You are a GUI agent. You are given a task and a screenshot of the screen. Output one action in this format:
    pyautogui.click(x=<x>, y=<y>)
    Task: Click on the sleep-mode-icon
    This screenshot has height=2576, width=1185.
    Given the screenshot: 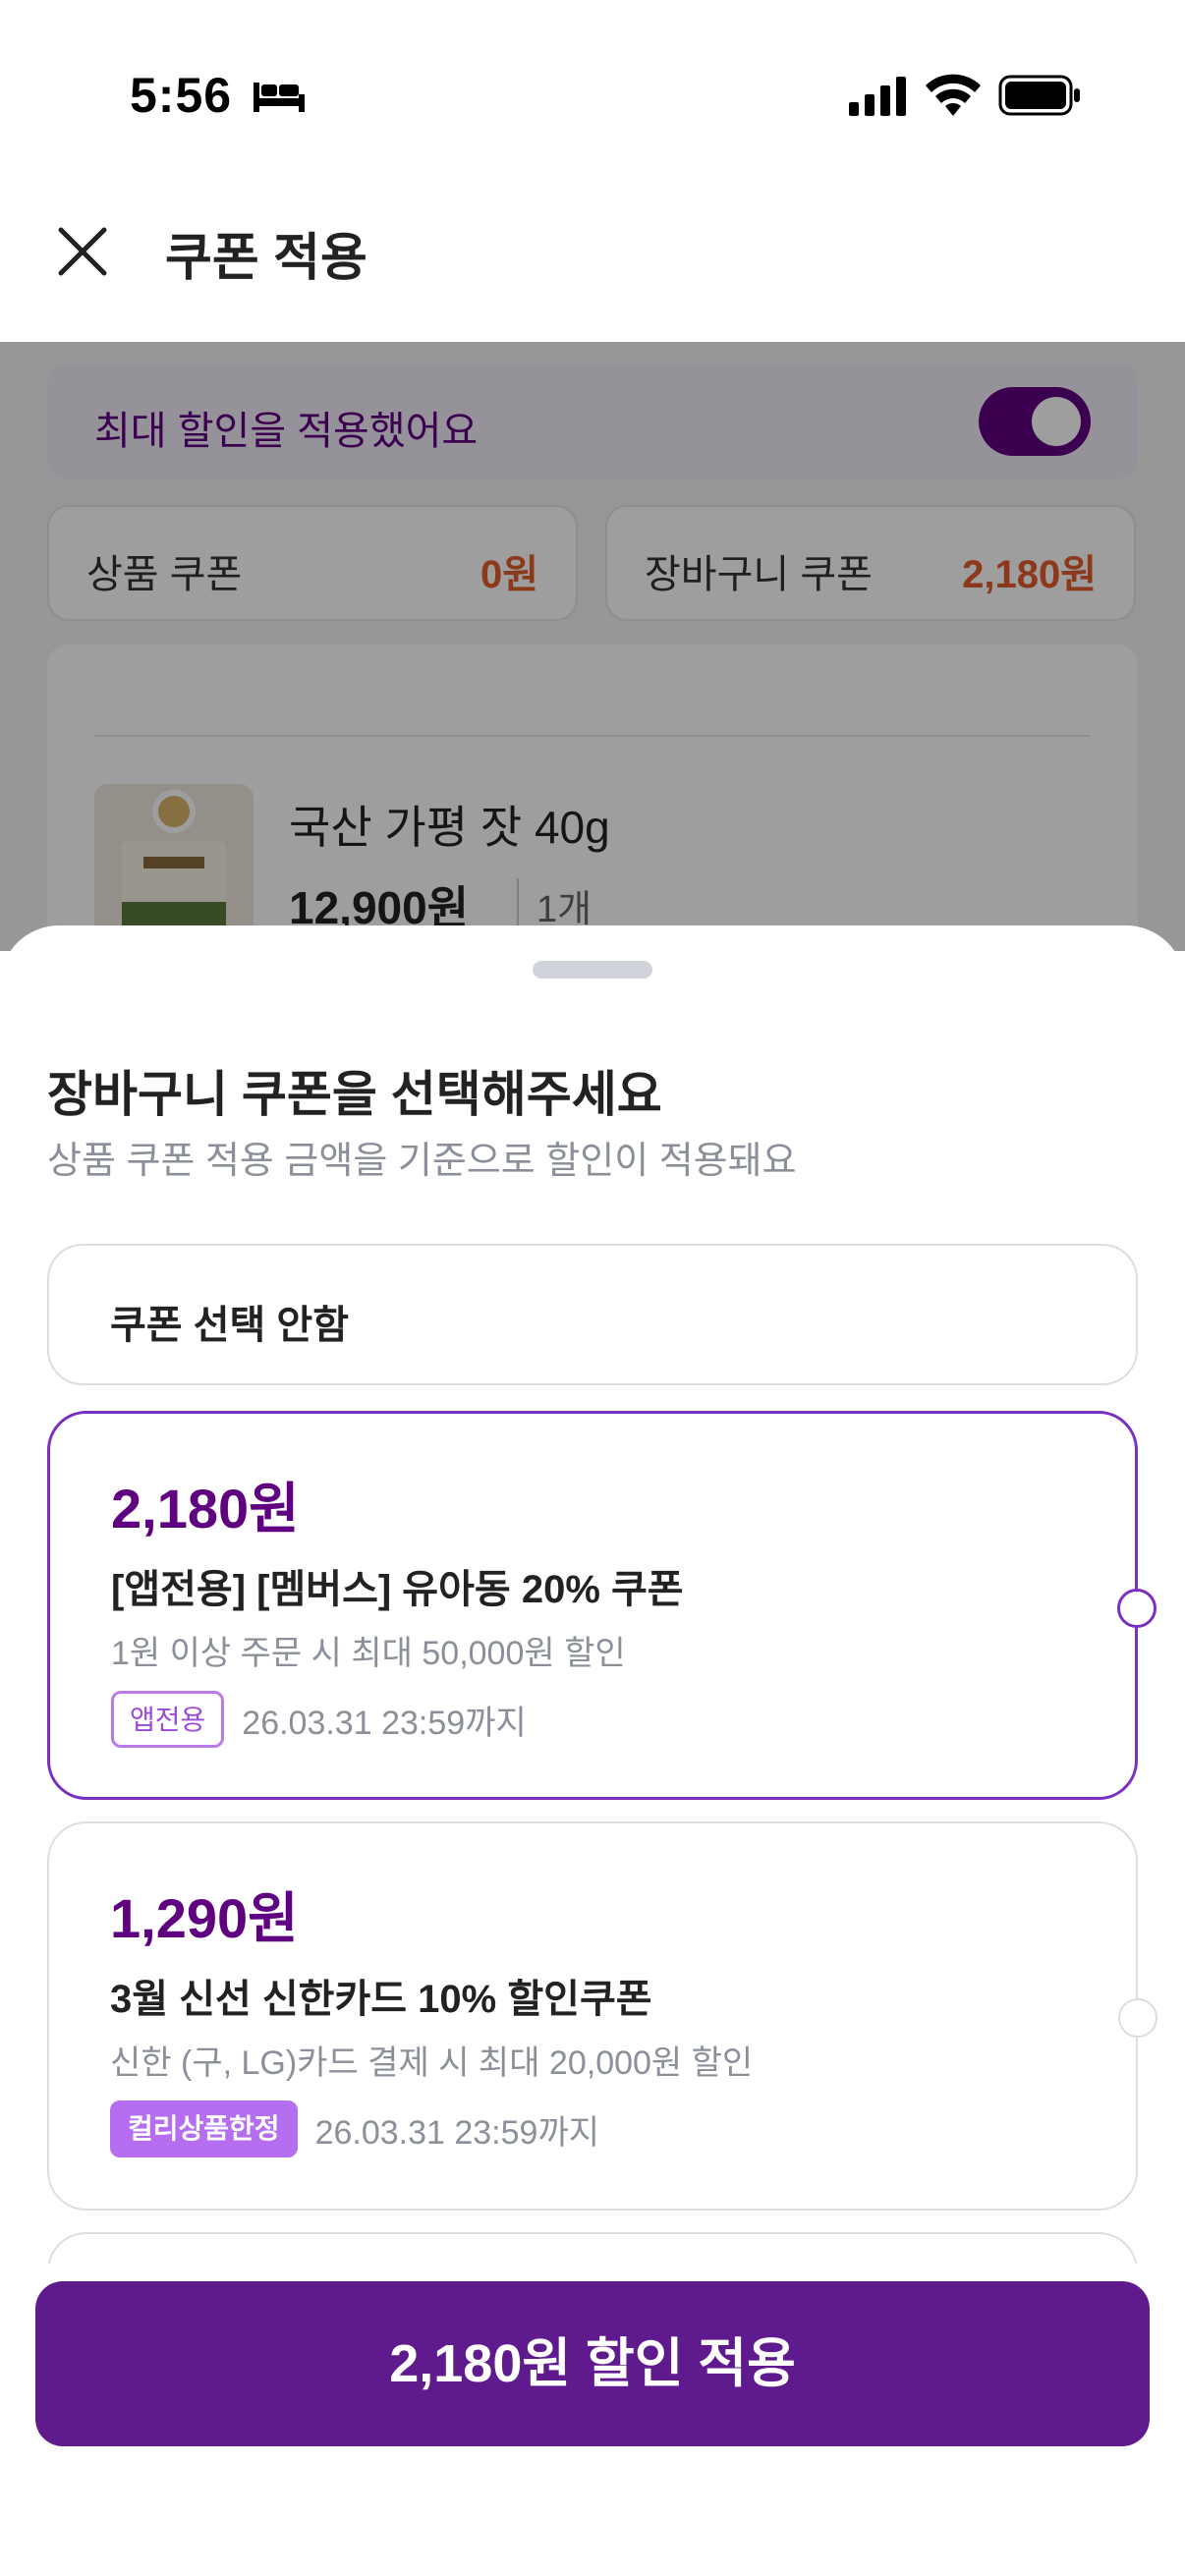 What is the action you would take?
    pyautogui.click(x=280, y=97)
    